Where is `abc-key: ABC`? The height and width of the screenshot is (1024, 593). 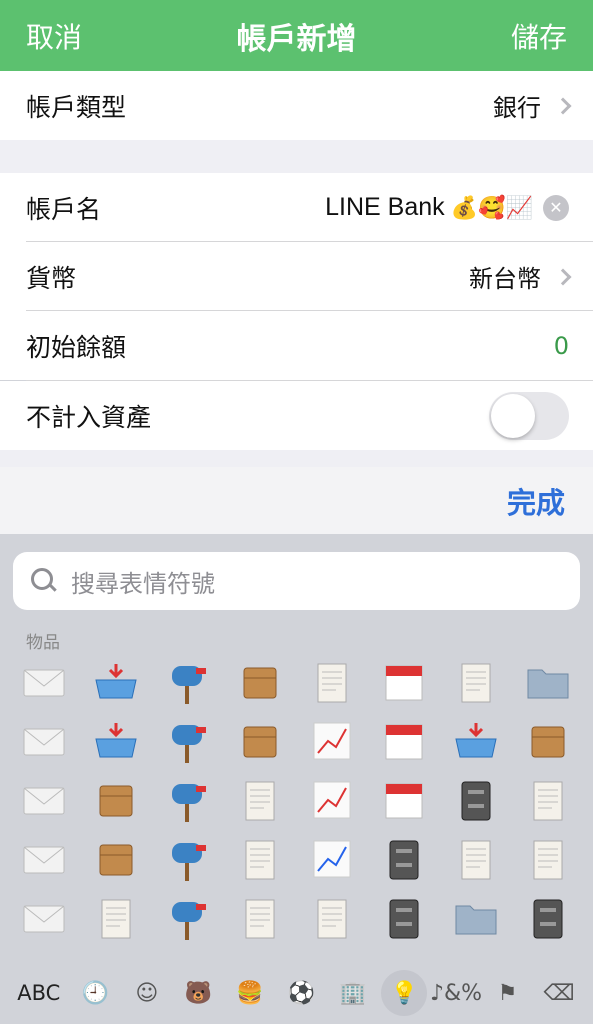
abc-key: ABC is located at coordinates (39, 993).